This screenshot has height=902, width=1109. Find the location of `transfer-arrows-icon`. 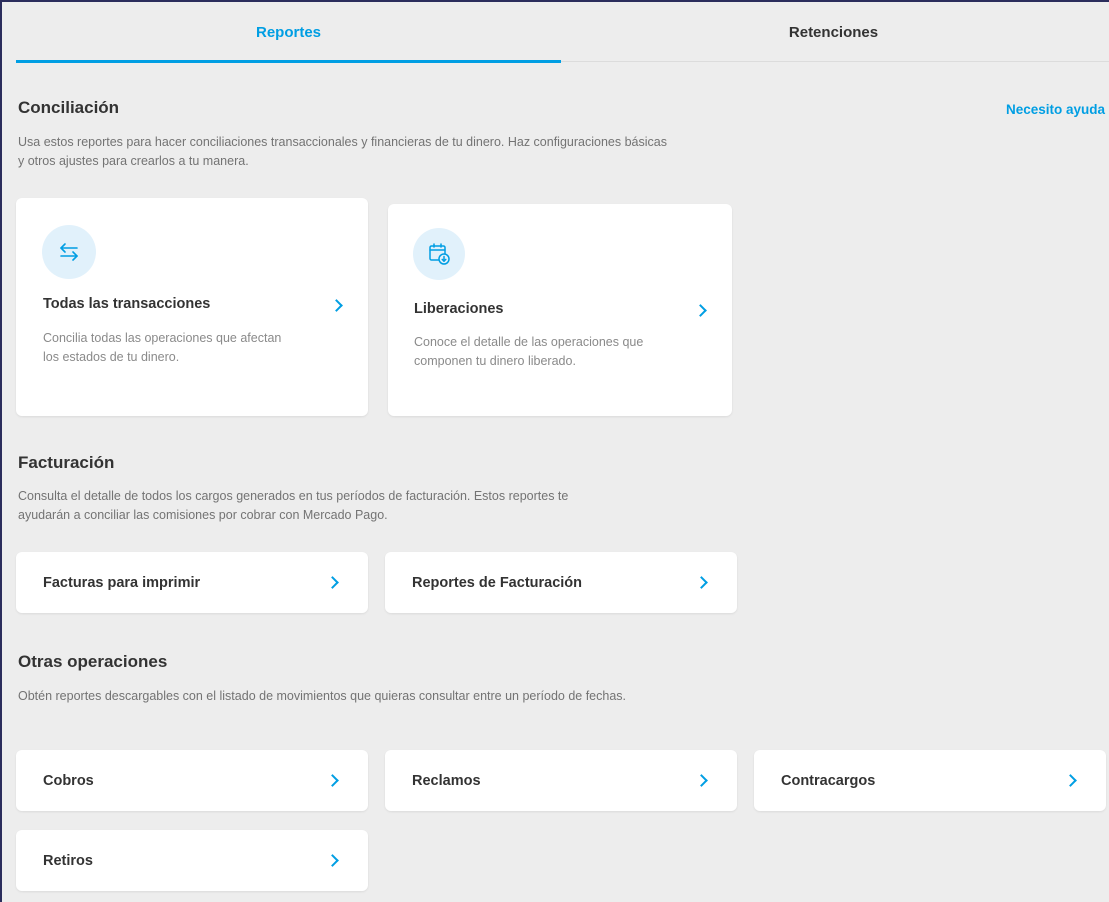

transfer-arrows-icon is located at coordinates (69, 252).